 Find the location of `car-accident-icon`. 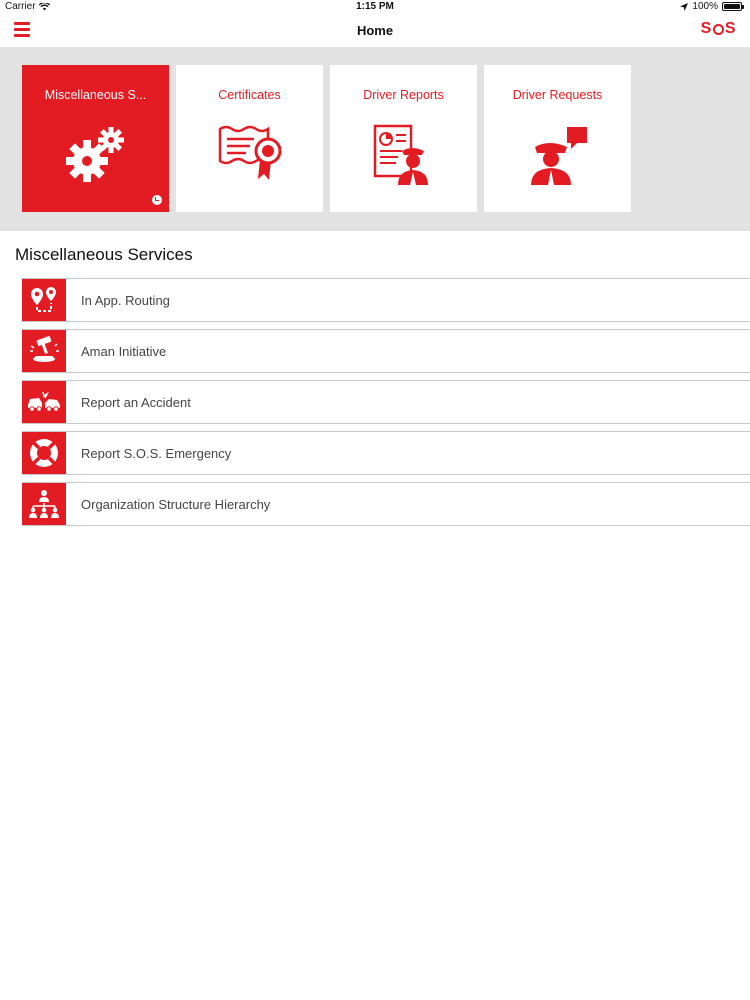

car-accident-icon is located at coordinates (44, 401).